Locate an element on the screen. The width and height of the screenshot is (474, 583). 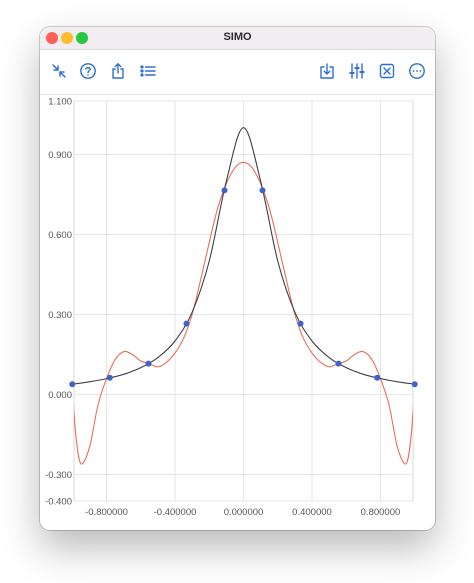
collapse-arrows-icon is located at coordinates (59, 71).